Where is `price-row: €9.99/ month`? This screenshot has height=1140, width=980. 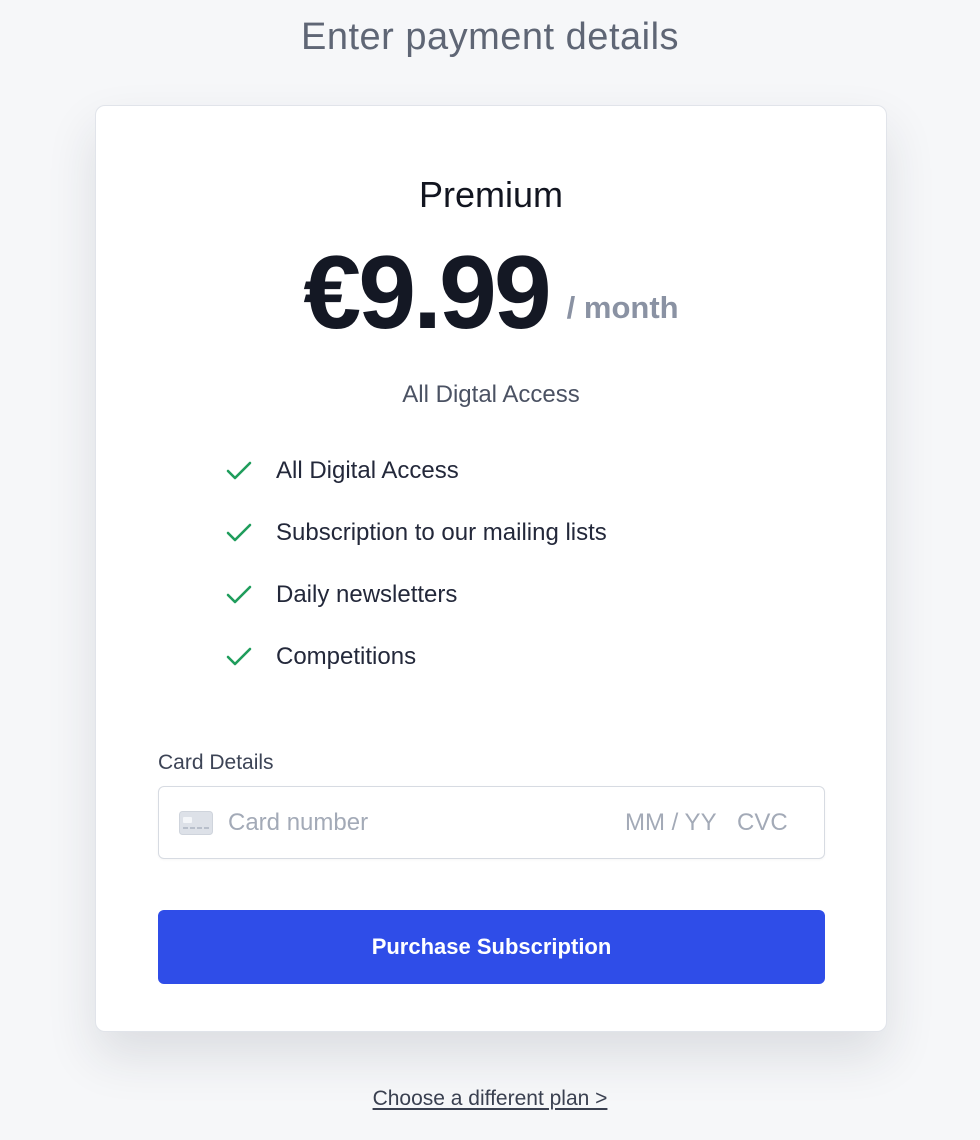 price-row: €9.99/ month is located at coordinates (491, 293).